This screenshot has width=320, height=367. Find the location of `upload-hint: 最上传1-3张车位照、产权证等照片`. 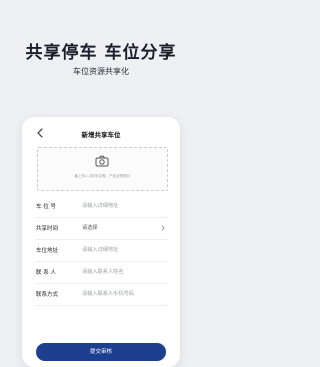

upload-hint: 最上传1-3张车位照、产权证等照片 is located at coordinates (102, 176).